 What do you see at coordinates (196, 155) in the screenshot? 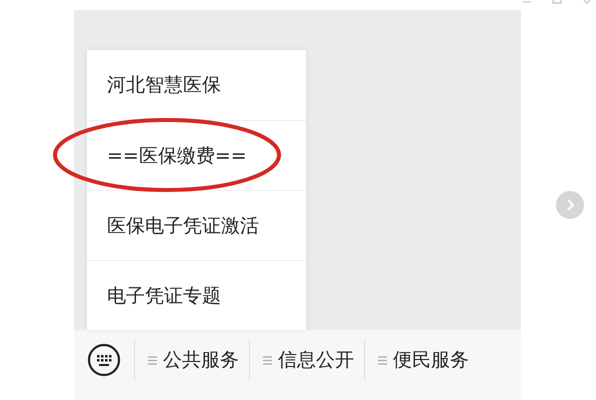
I see `menu-item: ==医保缴费==` at bounding box center [196, 155].